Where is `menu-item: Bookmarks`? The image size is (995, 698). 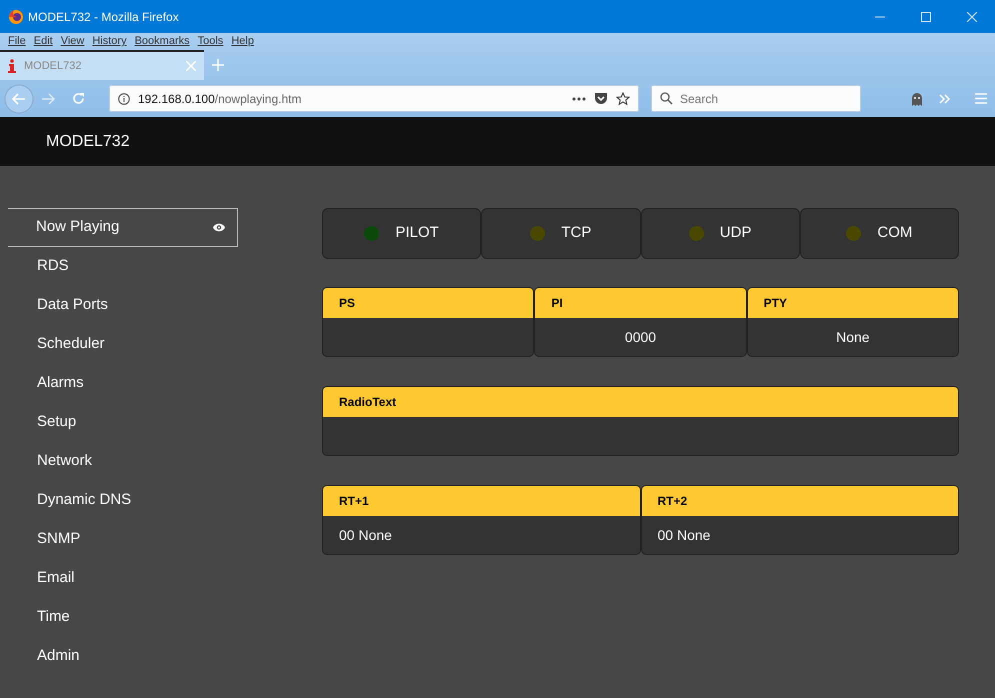
menu-item: Bookmarks is located at coordinates (162, 41).